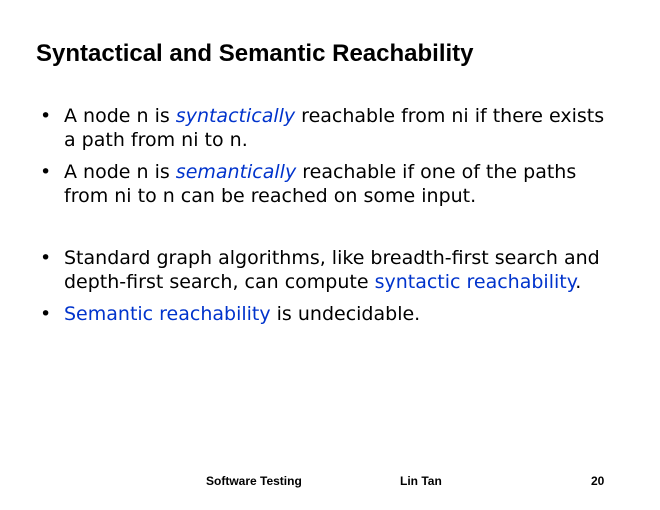  What do you see at coordinates (235, 116) in the screenshot?
I see `bullet-emphasis: syntactically` at bounding box center [235, 116].